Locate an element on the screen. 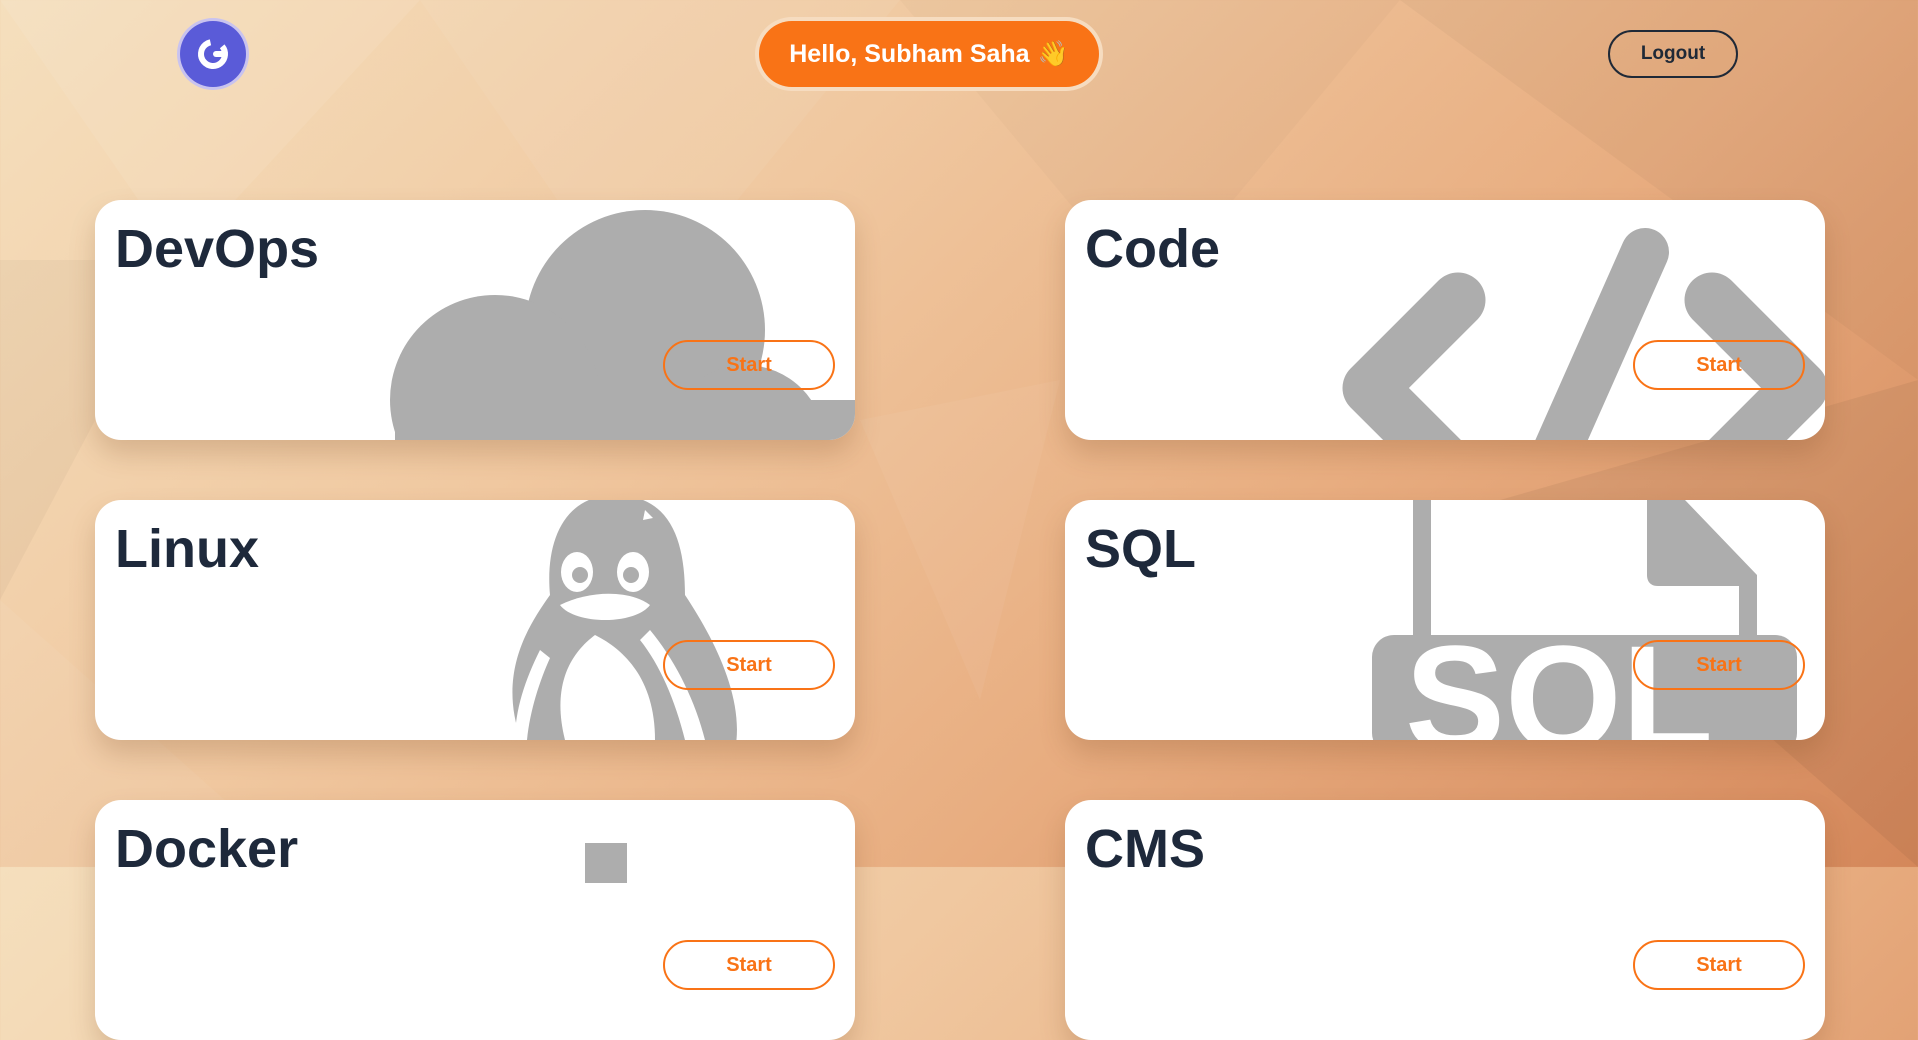 This screenshot has height=1040, width=1918. logo-icon is located at coordinates (213, 54).